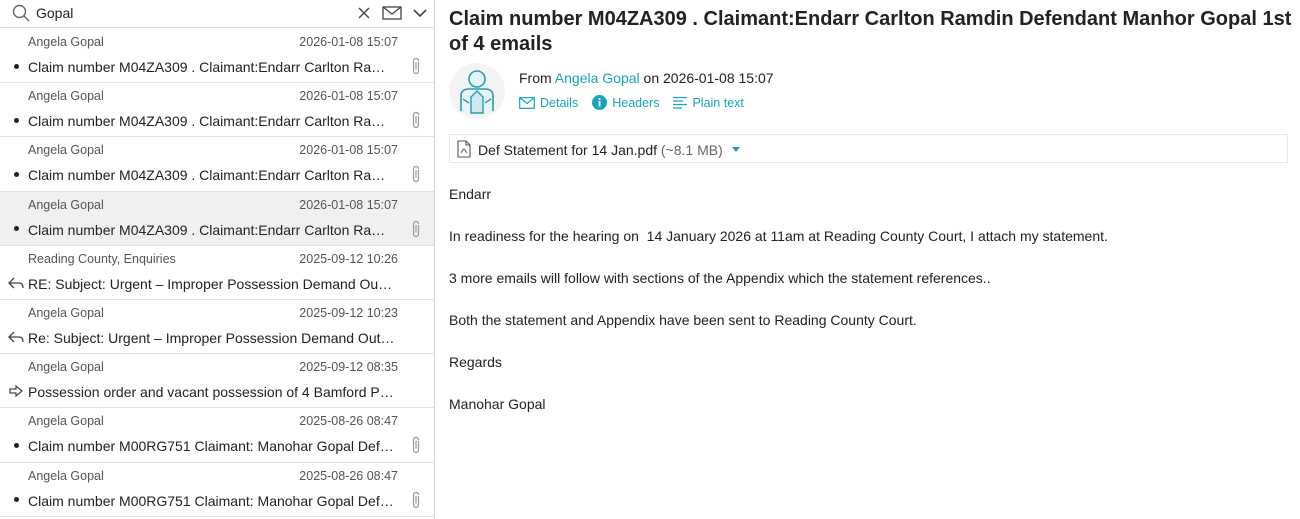  I want to click on clear-search-icon, so click(364, 13).